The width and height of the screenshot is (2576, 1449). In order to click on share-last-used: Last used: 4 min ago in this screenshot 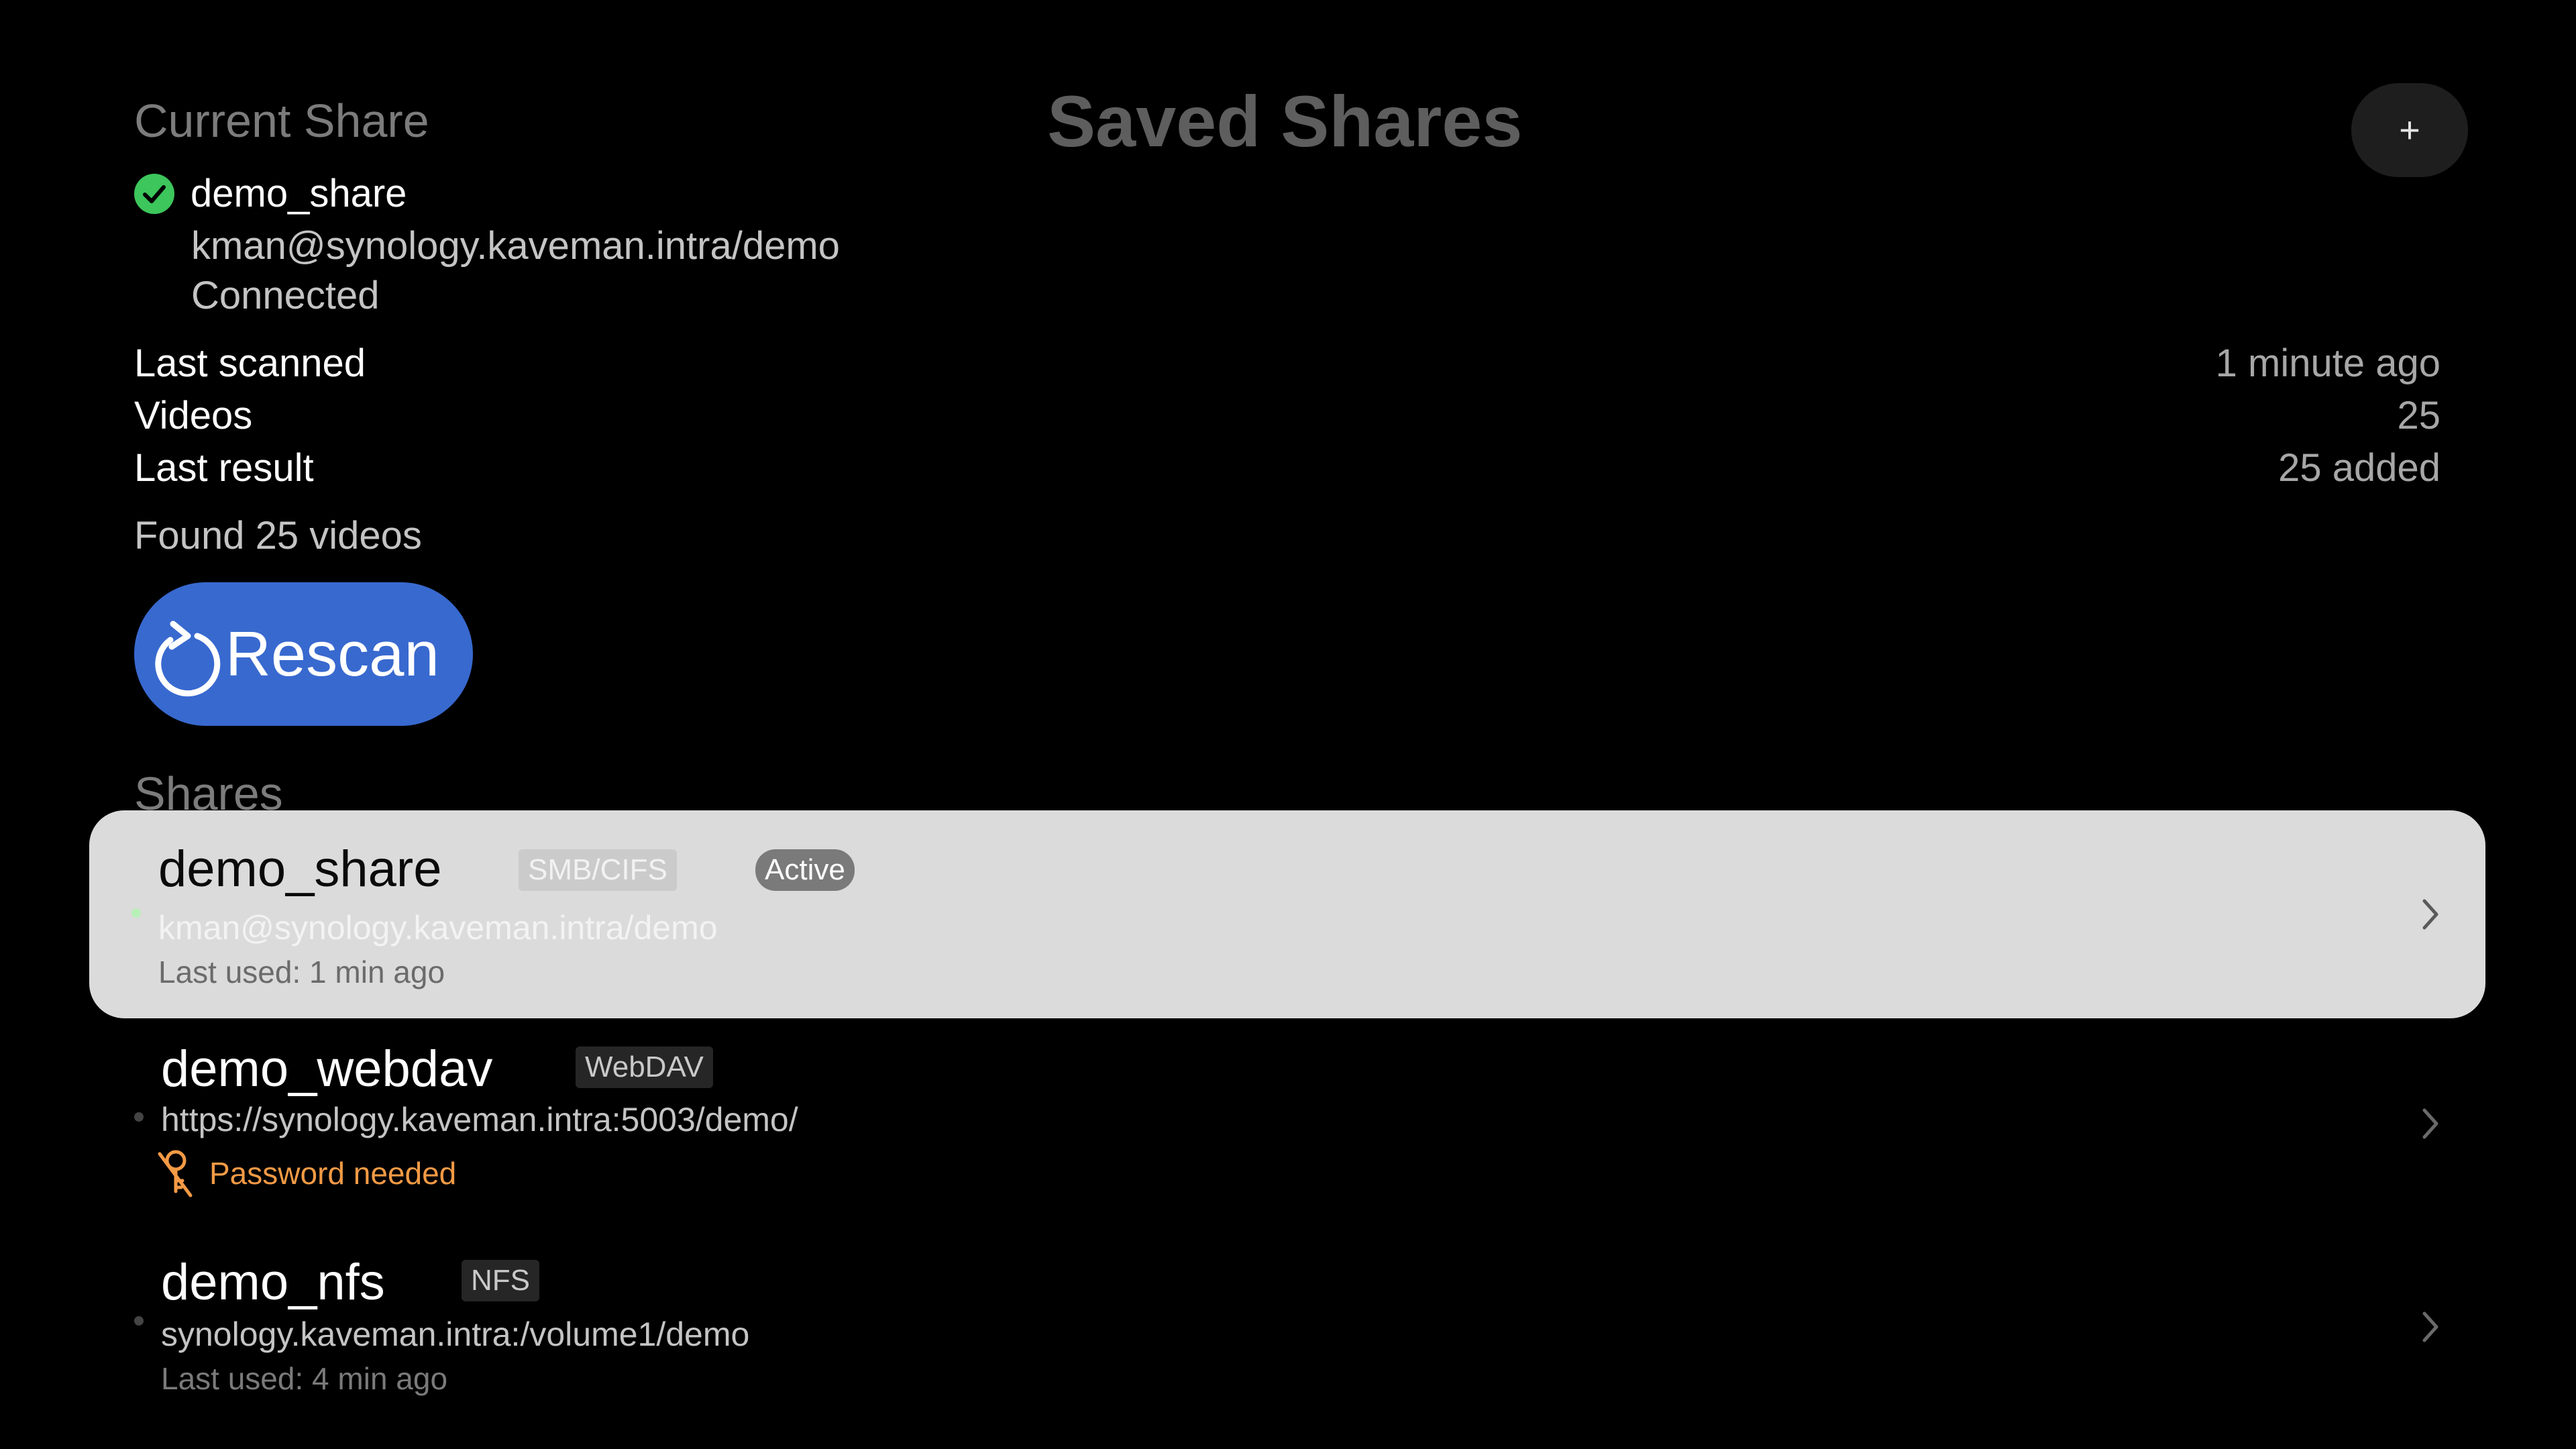, I will do `click(304, 1378)`.